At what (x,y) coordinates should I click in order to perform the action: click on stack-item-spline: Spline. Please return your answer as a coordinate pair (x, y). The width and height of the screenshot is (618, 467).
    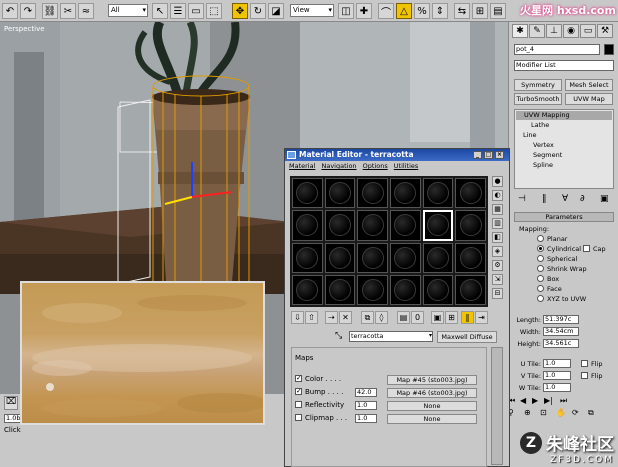
    Looking at the image, I should click on (543, 165).